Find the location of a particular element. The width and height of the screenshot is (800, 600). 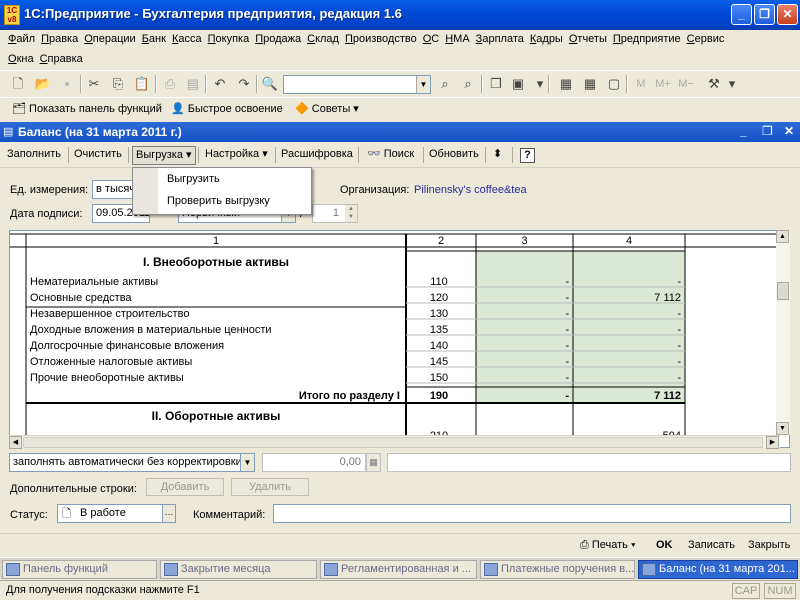

menu-item: Производство is located at coordinates (381, 39).